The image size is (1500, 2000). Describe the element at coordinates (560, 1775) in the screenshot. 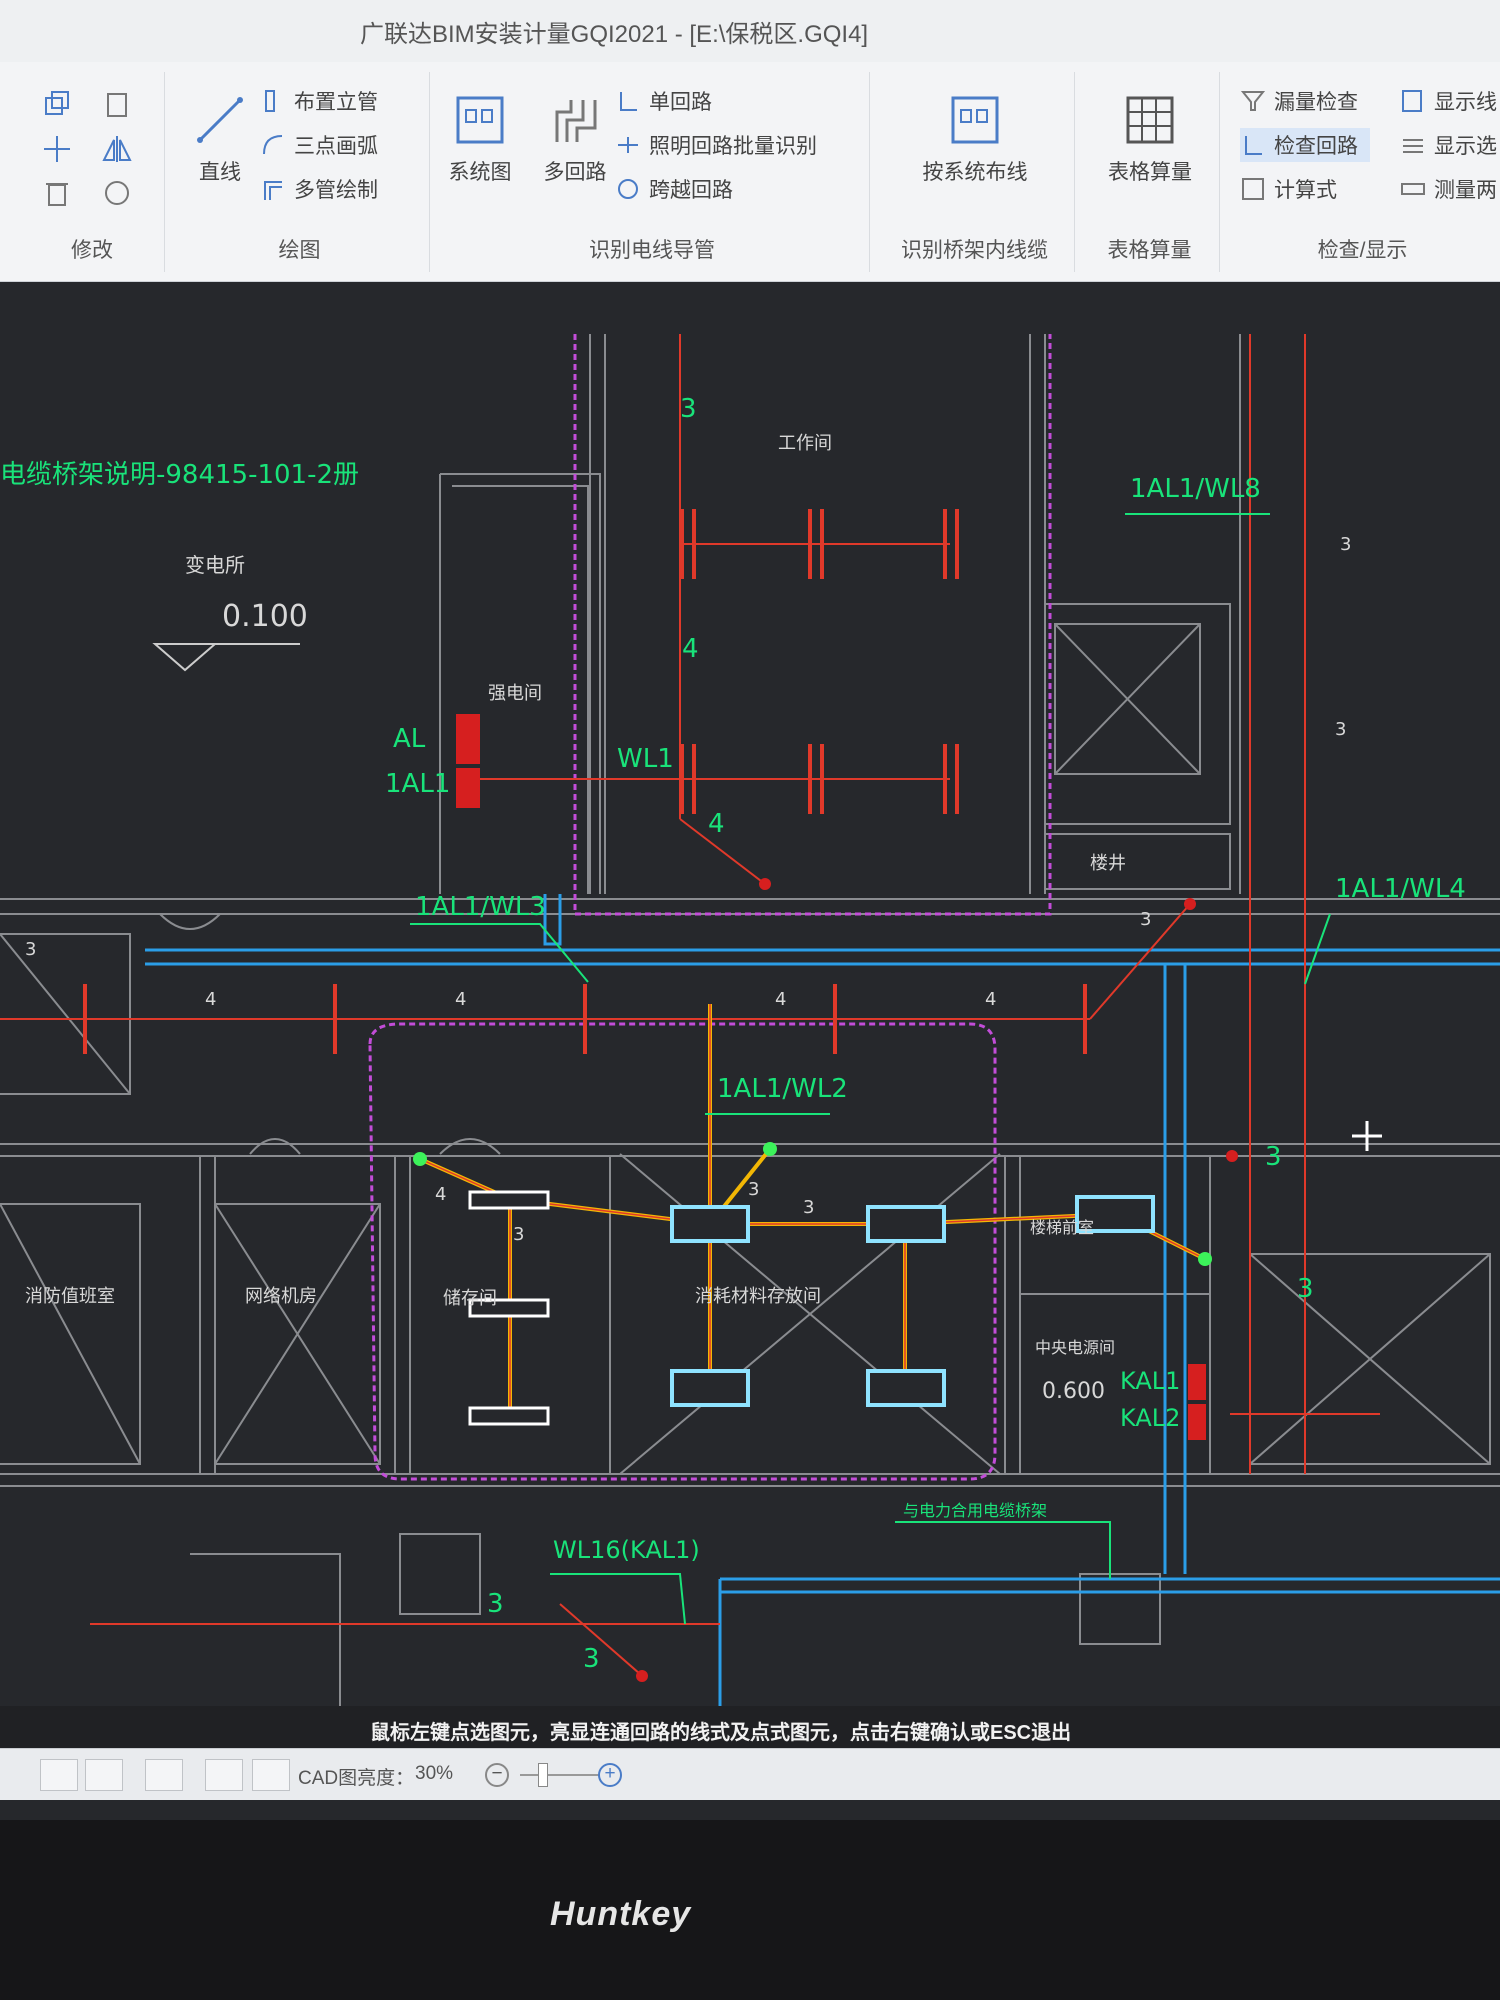

I see `brightness-slider` at that location.